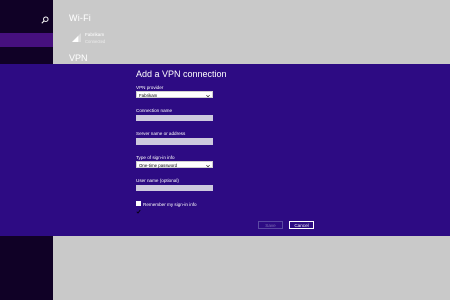 The image size is (450, 300). What do you see at coordinates (94, 34) in the screenshot?
I see `network-name: Fabrikam` at bounding box center [94, 34].